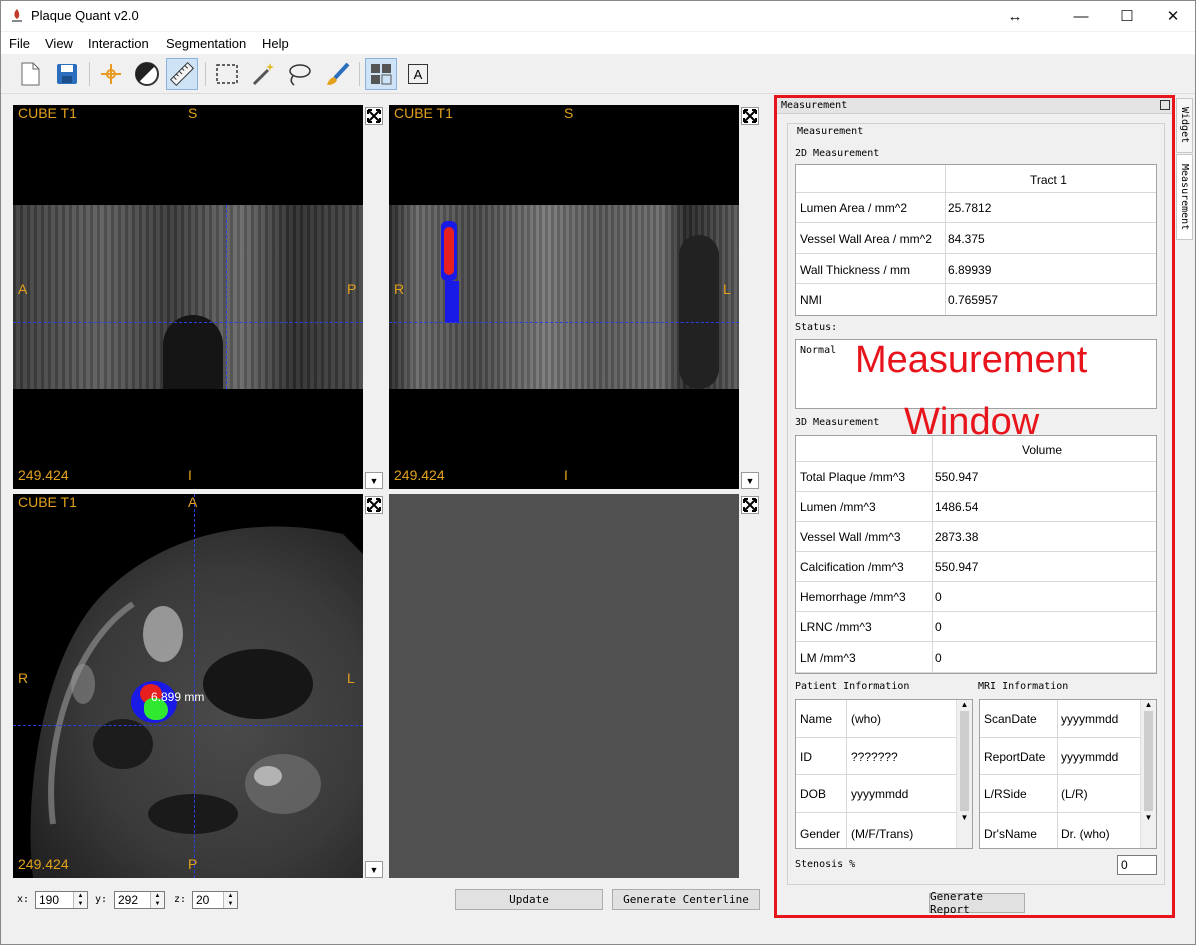  I want to click on minimize-button: —, so click(1081, 16).